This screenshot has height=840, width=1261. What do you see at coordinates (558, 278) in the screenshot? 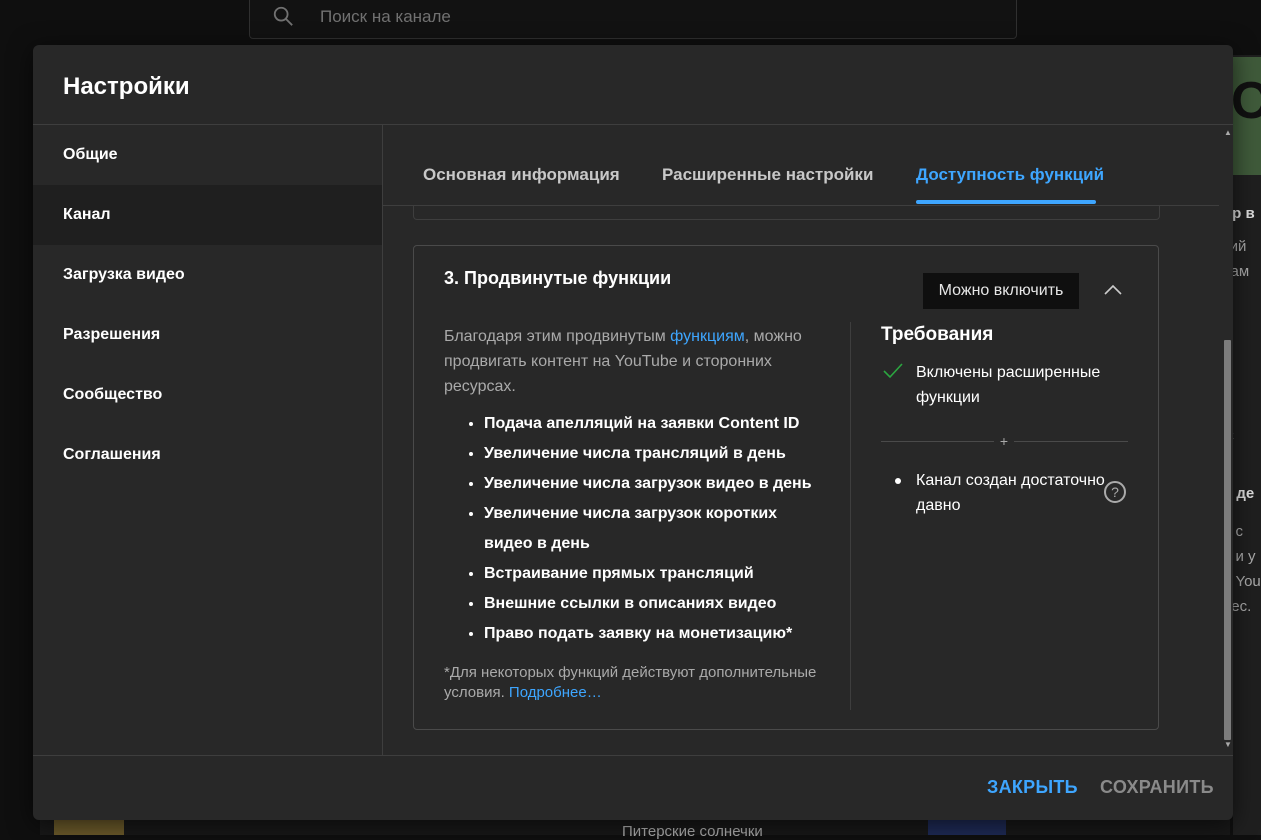
I see `card-title: 3. Продвинутые функции` at bounding box center [558, 278].